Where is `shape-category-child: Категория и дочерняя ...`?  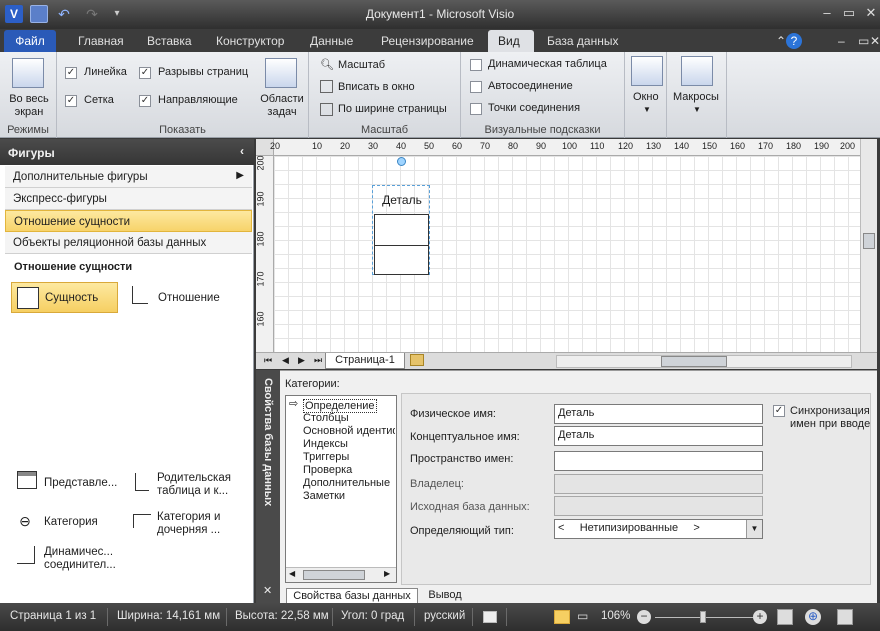
shape-category-child: Категория и дочерняя ... is located at coordinates (187, 526).